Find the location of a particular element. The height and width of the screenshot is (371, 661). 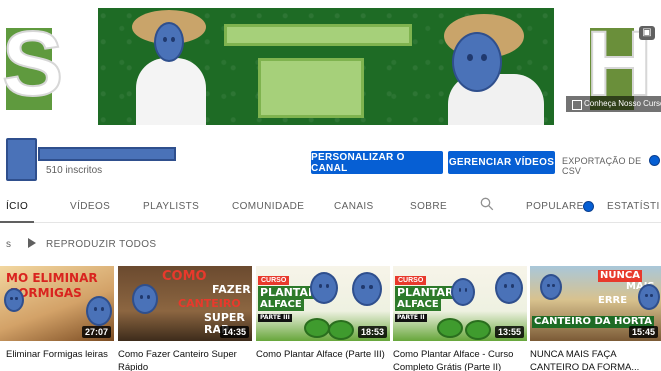

subscriber-count: 510 inscritos is located at coordinates (74, 170).